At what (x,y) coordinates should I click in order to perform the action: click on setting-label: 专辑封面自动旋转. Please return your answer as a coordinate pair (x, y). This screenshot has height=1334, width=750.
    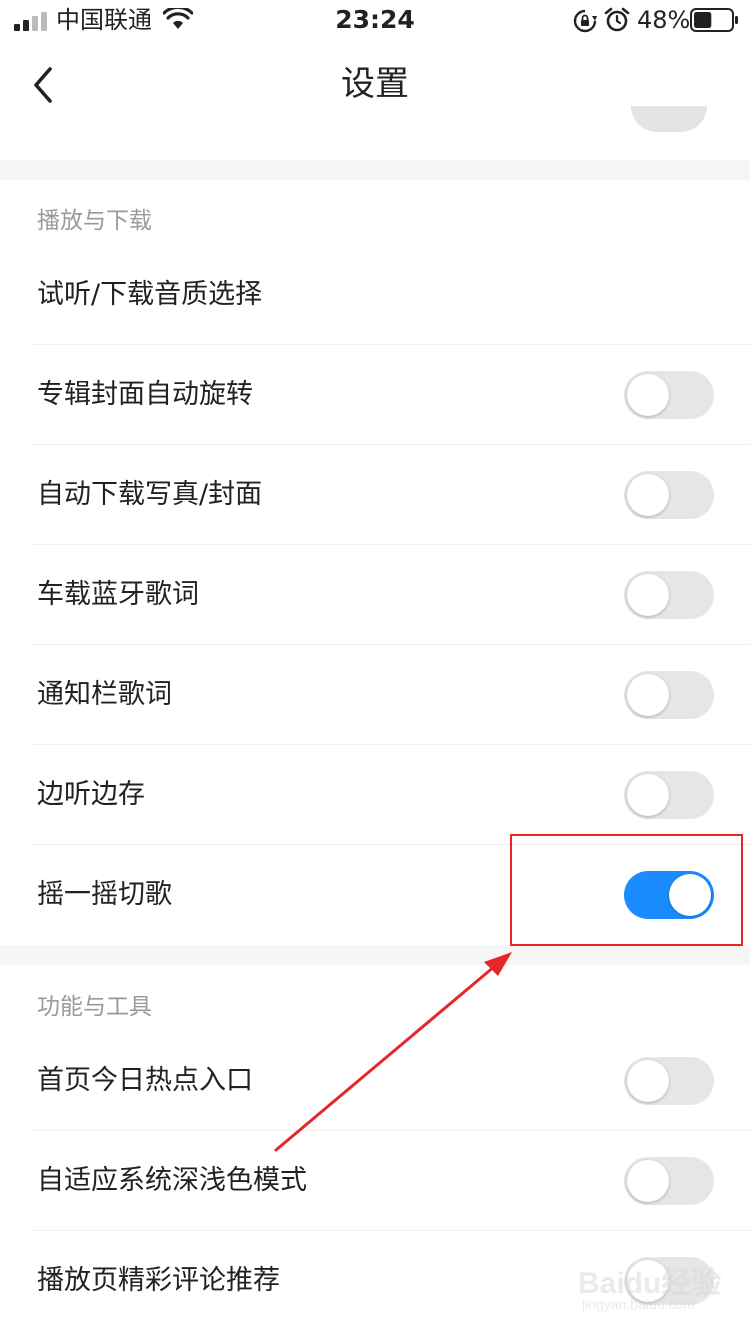
    Looking at the image, I should click on (145, 394).